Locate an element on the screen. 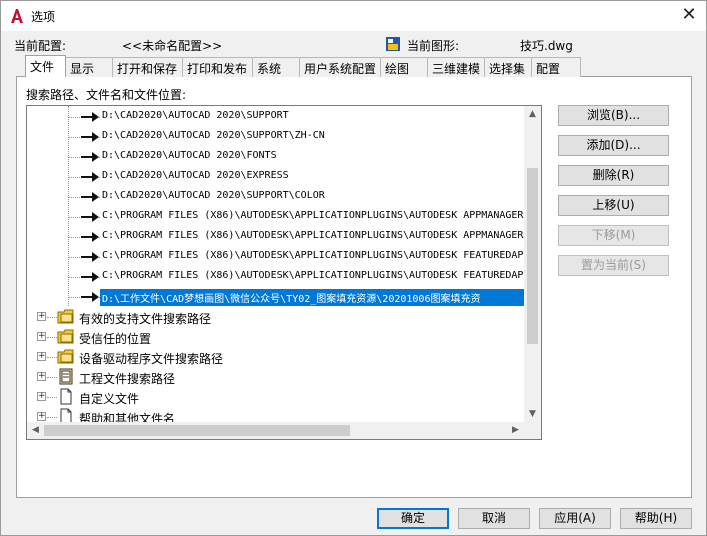  path-text: D:\CAD2020\AUTOCAD 2020\SUPPORT\COLOR is located at coordinates (213, 195).